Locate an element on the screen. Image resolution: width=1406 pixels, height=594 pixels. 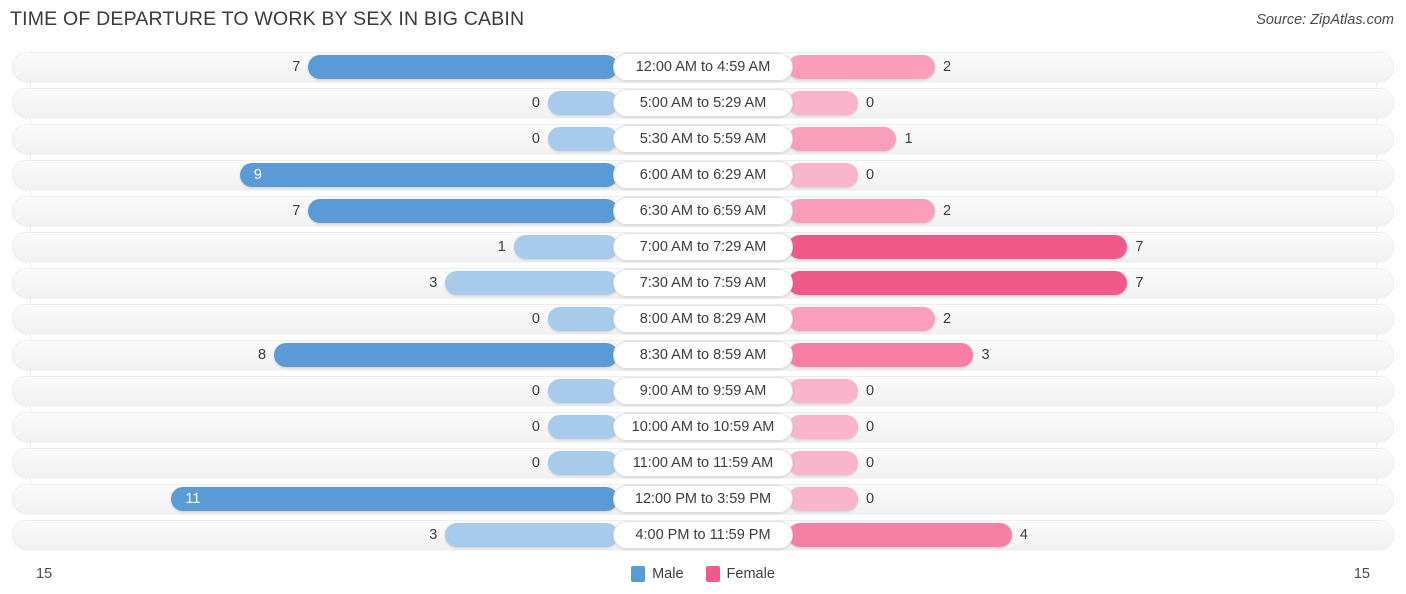
category-label-pill: 7:30 AM to 7:59 AM is located at coordinates (703, 283).